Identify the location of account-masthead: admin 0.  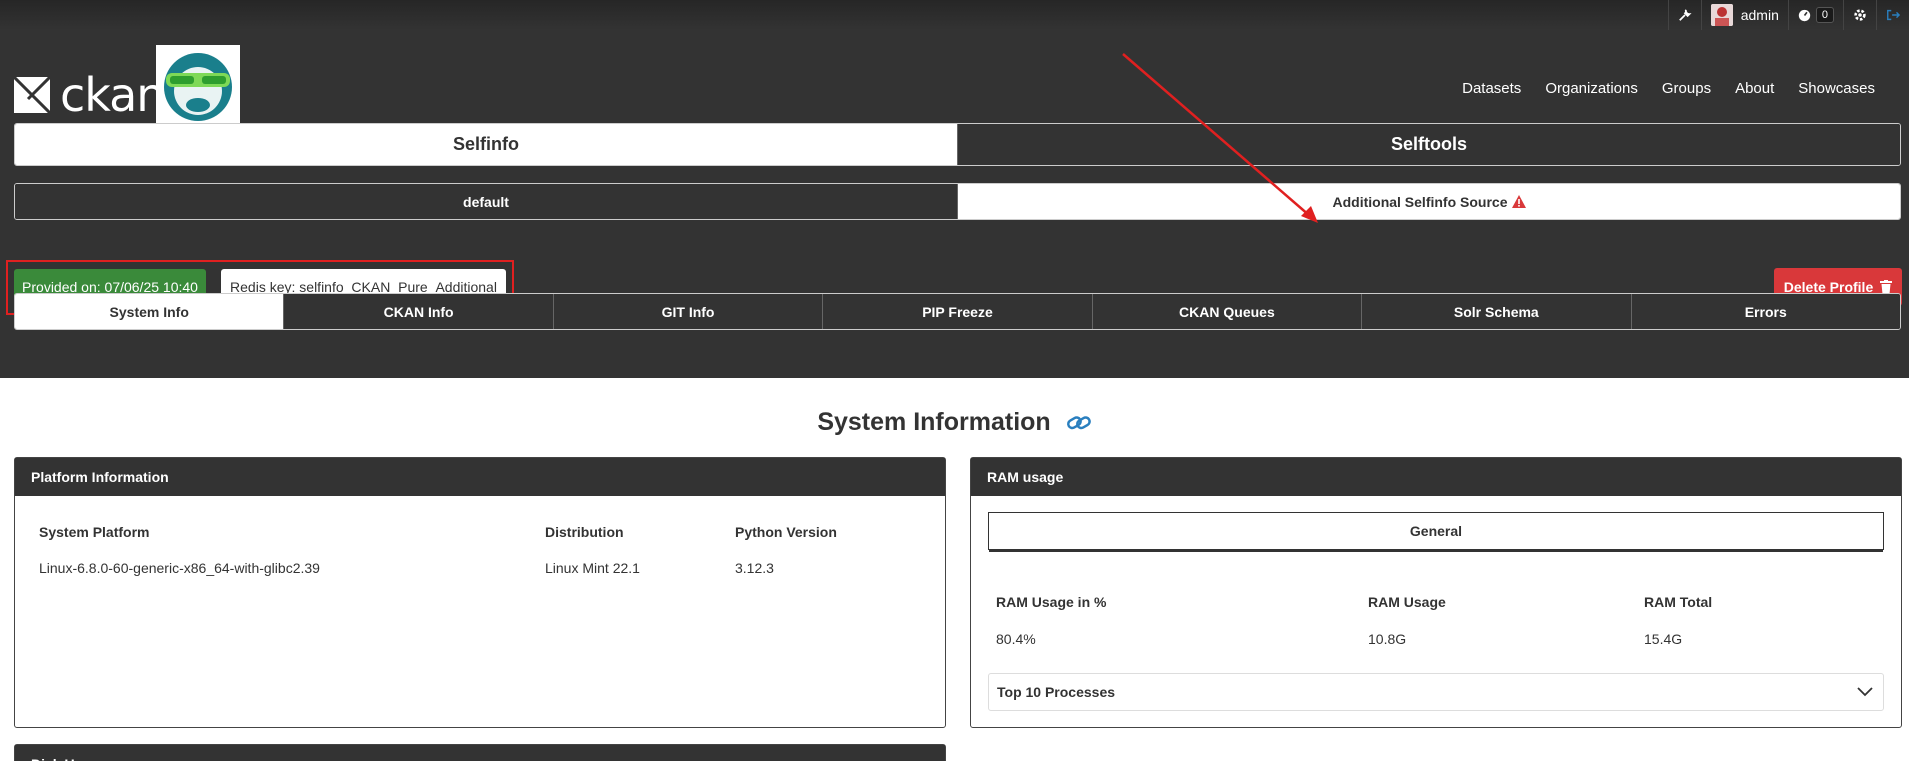
(1788, 15).